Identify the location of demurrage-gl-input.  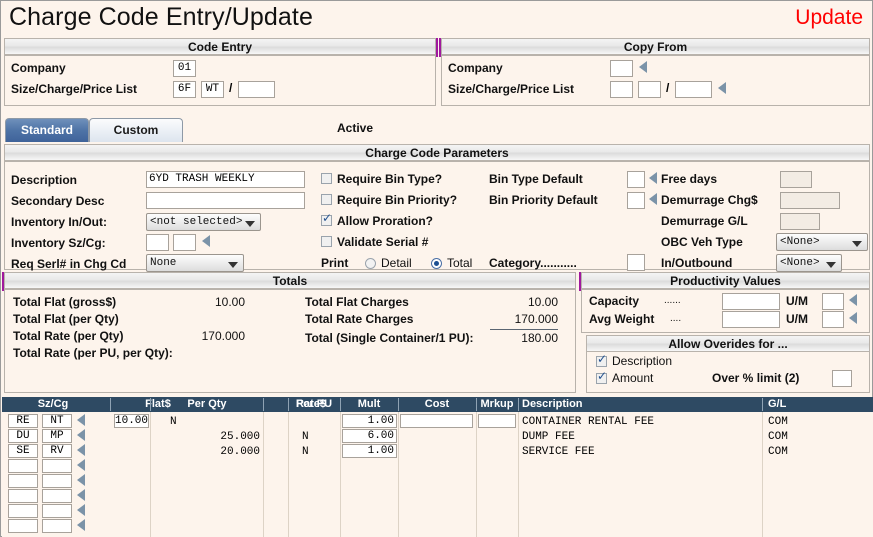
(800, 221).